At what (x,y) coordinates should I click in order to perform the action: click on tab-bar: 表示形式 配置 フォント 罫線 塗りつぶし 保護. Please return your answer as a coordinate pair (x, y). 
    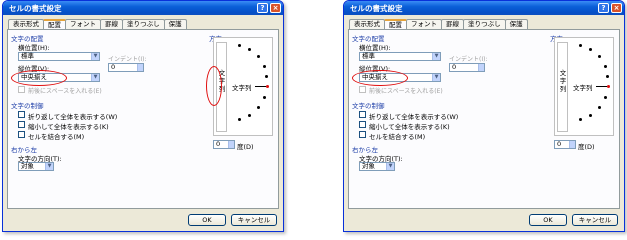
    Looking at the image, I should click on (438, 24).